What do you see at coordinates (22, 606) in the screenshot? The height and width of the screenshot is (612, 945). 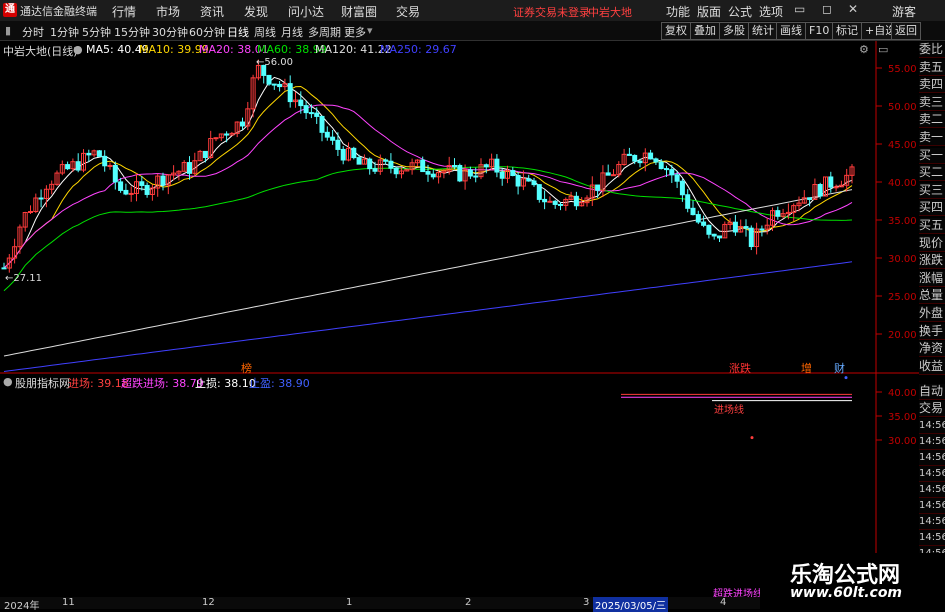 I see `date-label-year: 2024年` at bounding box center [22, 606].